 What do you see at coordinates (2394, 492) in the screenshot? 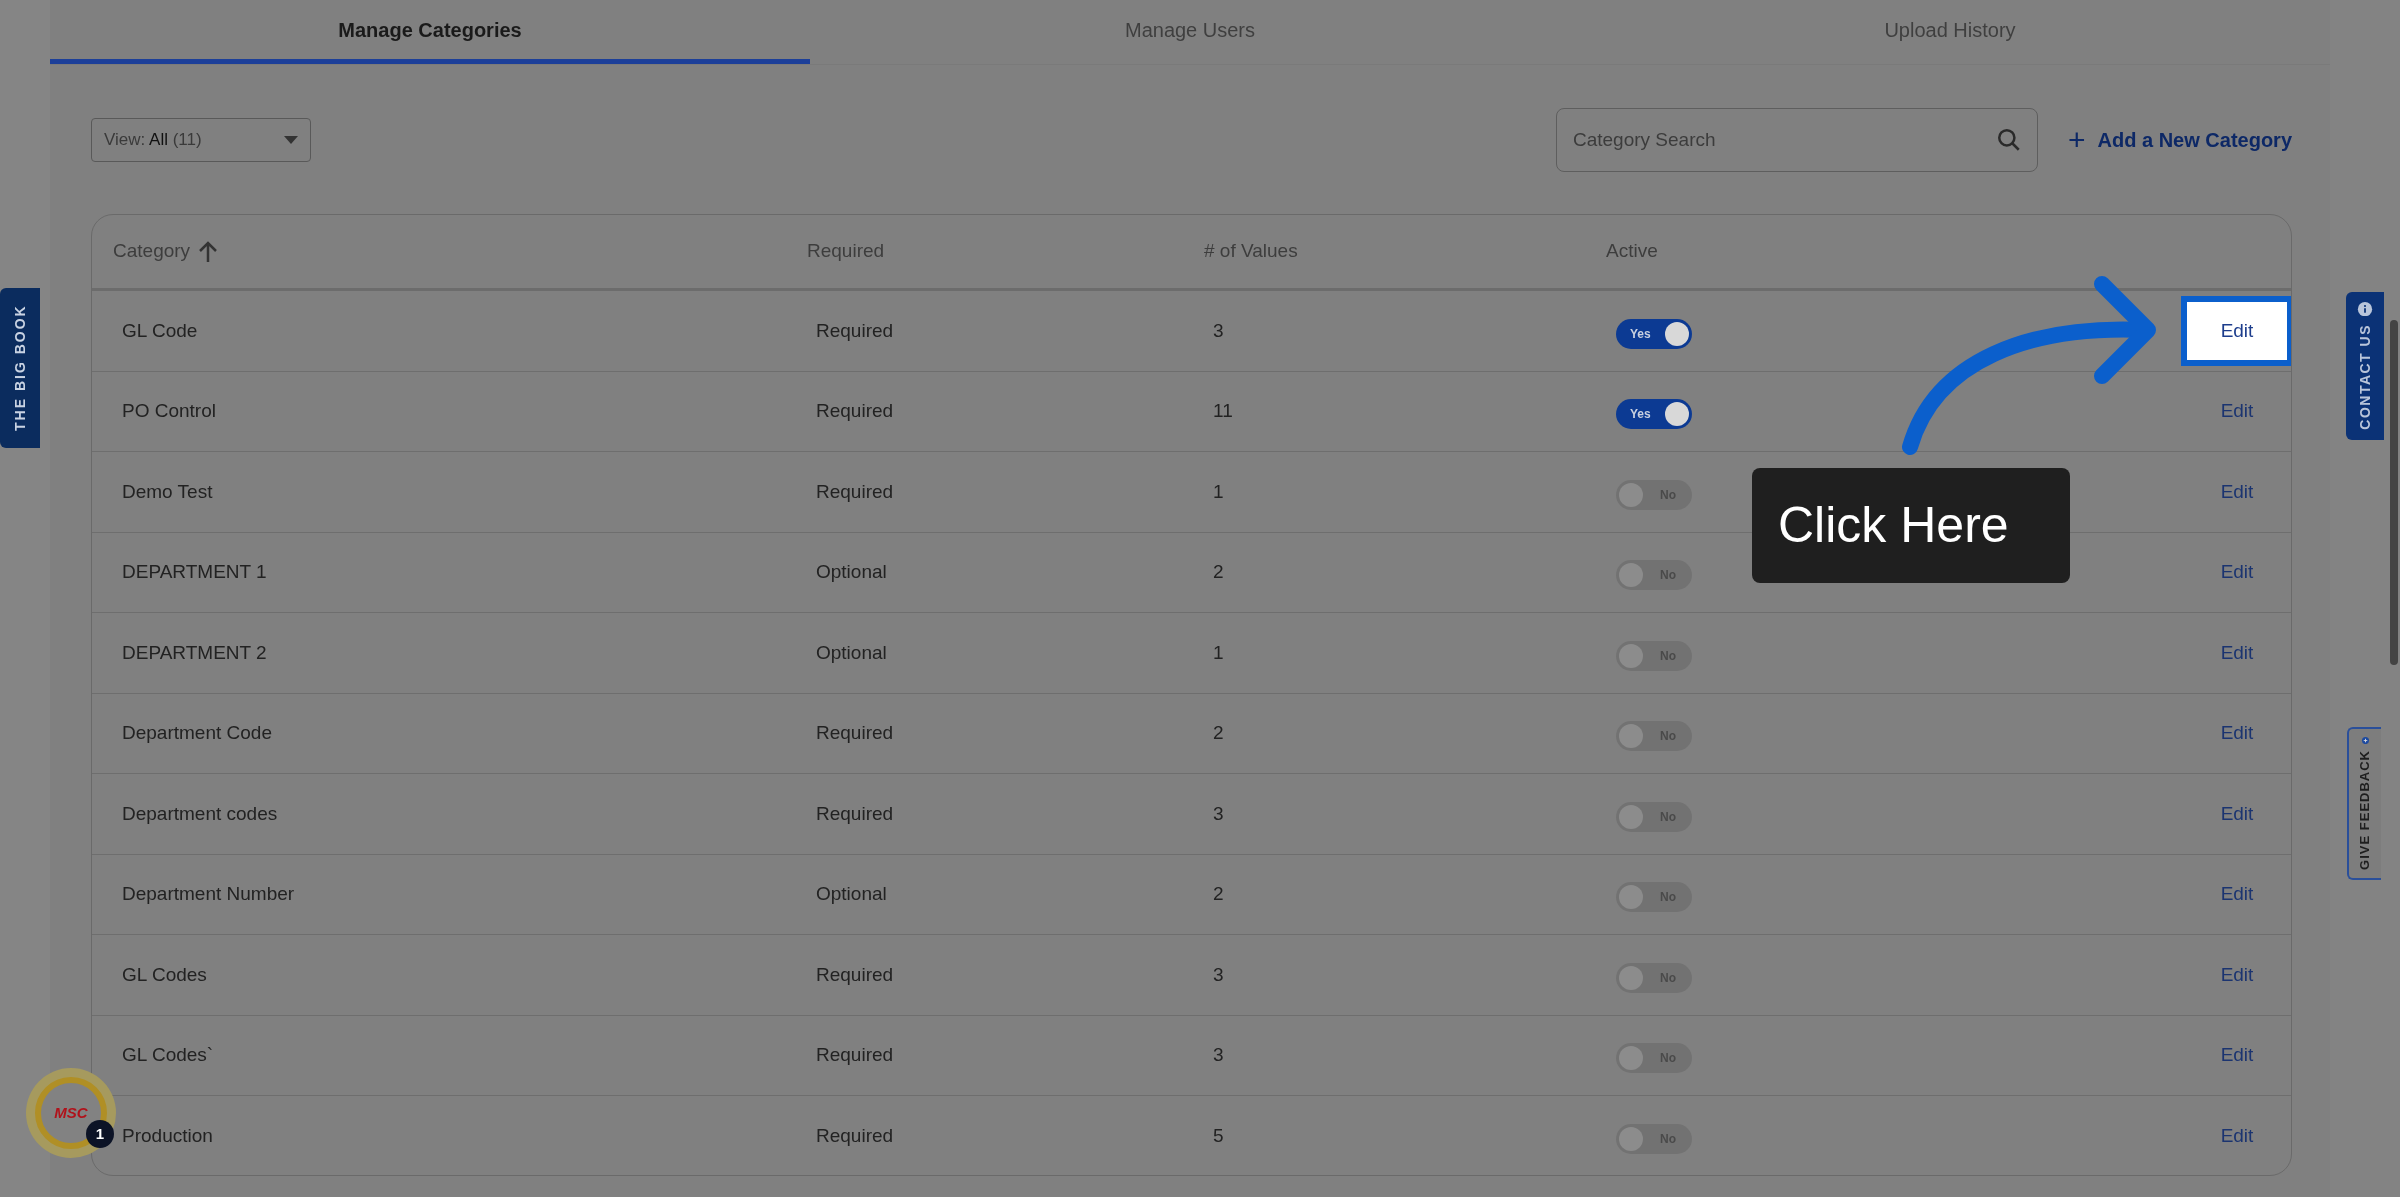
I see `scrollbar-thumb` at bounding box center [2394, 492].